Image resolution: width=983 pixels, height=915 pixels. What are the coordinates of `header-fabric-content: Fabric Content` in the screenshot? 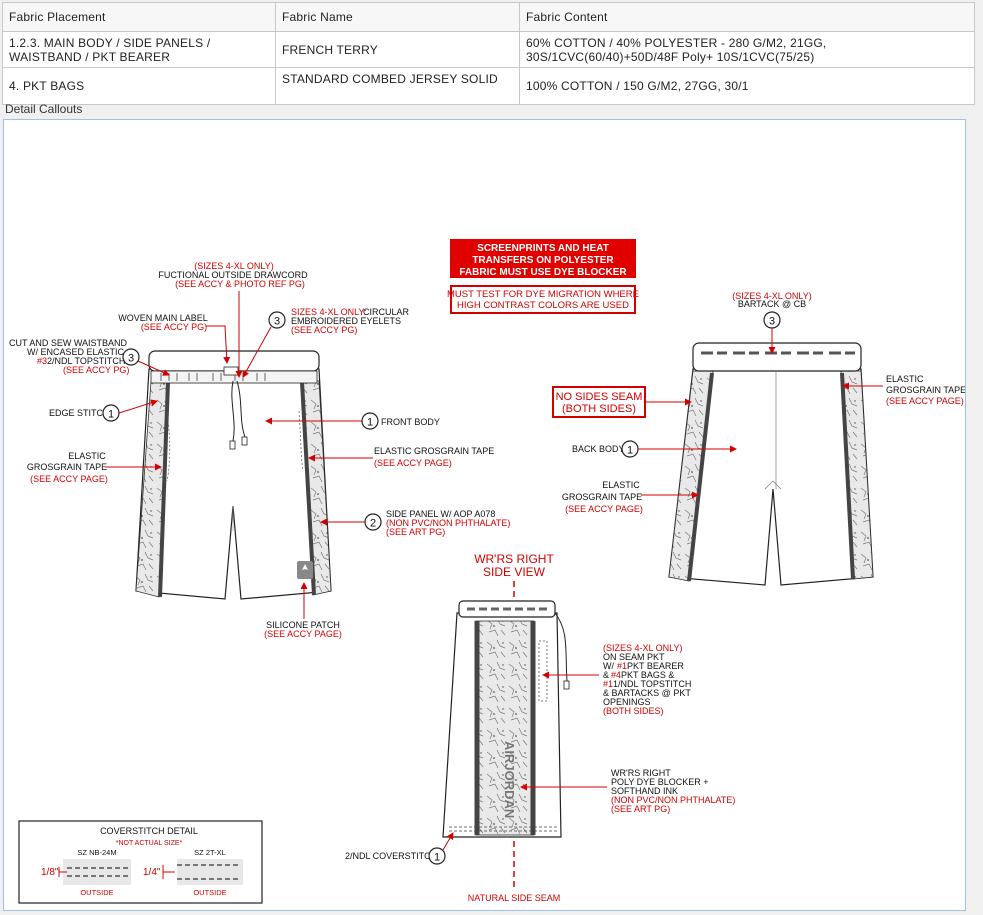 It's located at (747, 17).